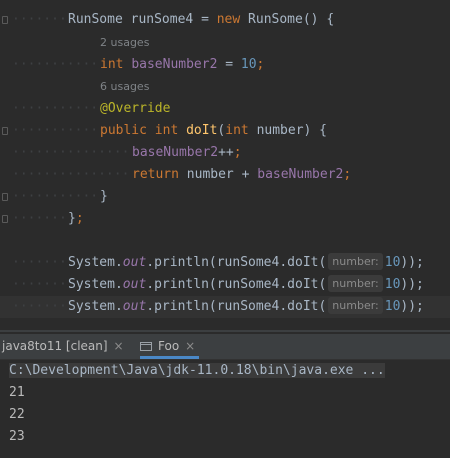  Describe the element at coordinates (17, 436) in the screenshot. I see `console-output-line: 23` at that location.